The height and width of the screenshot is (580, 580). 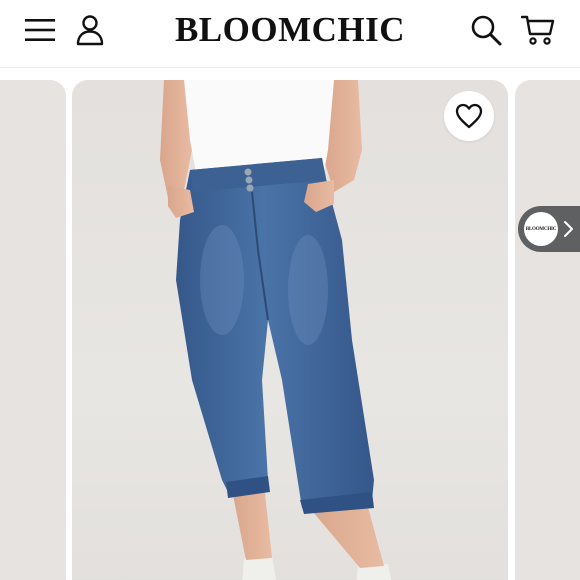 I want to click on user-account-icon, so click(x=90, y=30).